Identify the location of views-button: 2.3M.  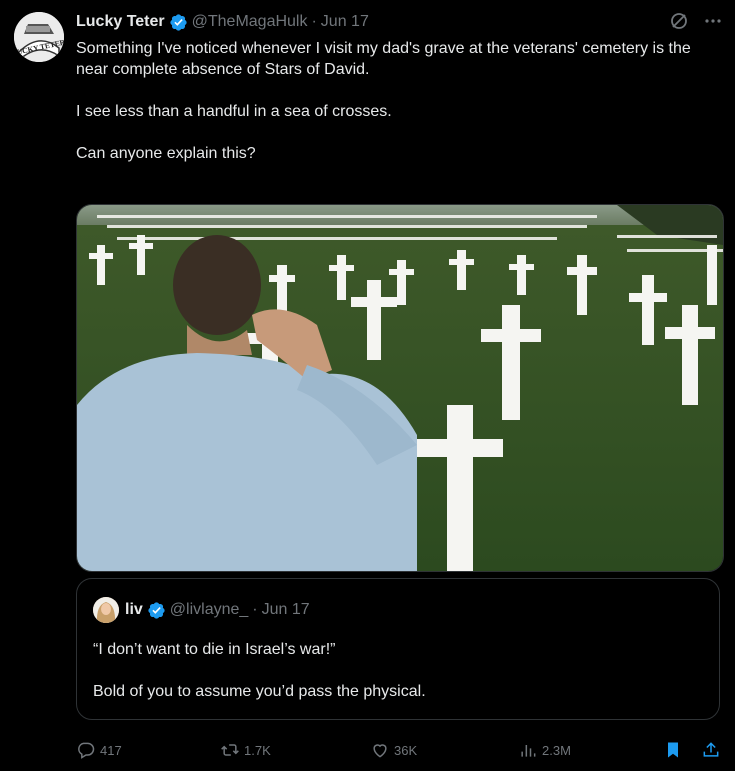
(544, 750).